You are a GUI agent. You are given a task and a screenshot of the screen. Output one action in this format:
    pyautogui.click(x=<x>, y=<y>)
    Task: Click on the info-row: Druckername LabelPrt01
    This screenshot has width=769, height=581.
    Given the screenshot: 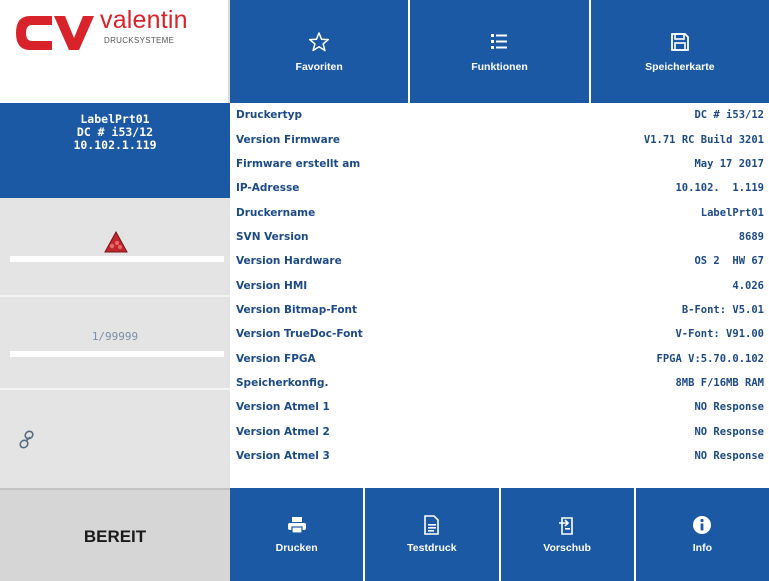 What is the action you would take?
    pyautogui.click(x=499, y=212)
    